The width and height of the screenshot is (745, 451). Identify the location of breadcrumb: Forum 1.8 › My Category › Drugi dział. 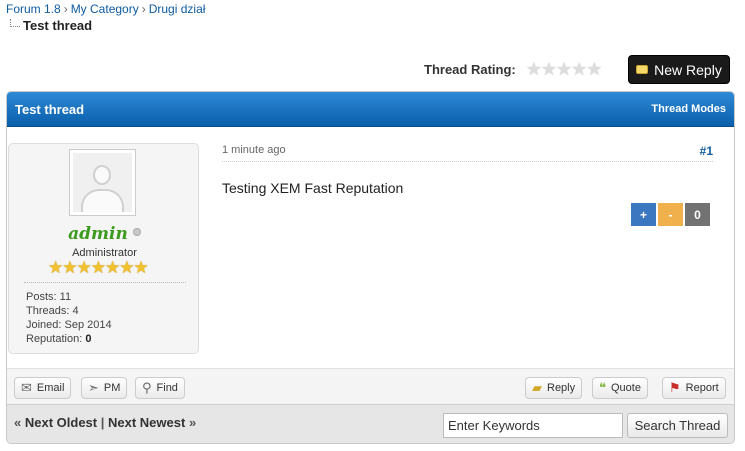
(105, 9).